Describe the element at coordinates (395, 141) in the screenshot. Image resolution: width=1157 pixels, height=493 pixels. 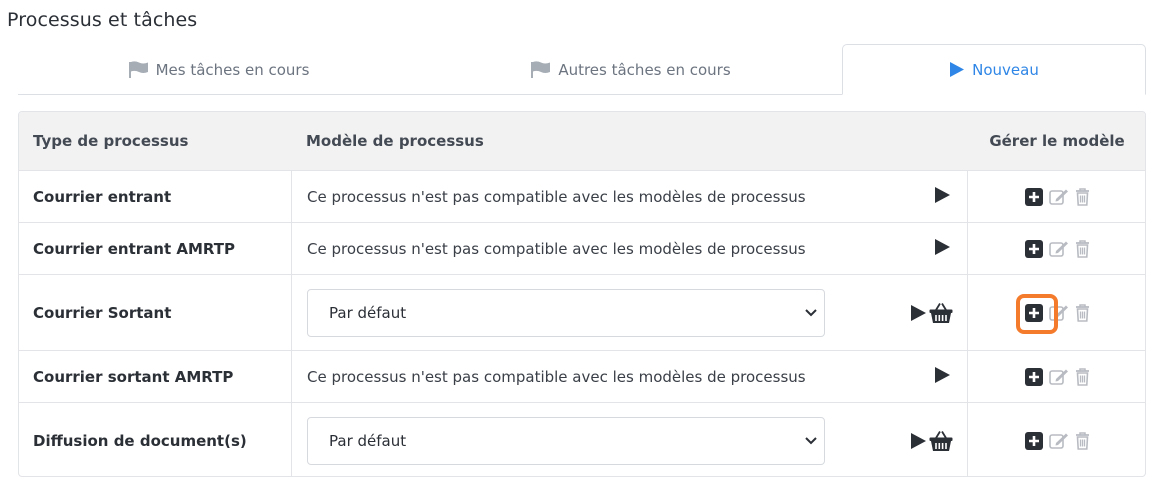
I see `header-process-model: Modèle de processus` at that location.